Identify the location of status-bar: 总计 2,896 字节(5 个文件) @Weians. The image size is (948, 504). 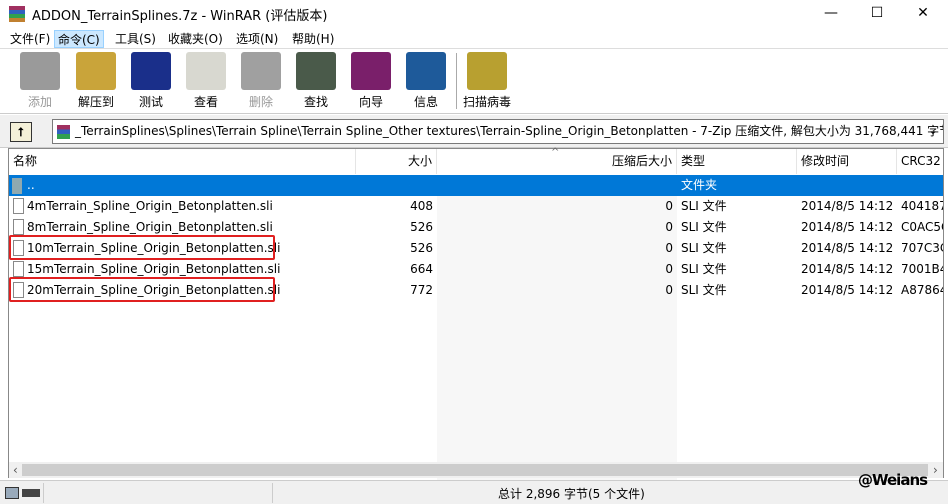
(474, 487).